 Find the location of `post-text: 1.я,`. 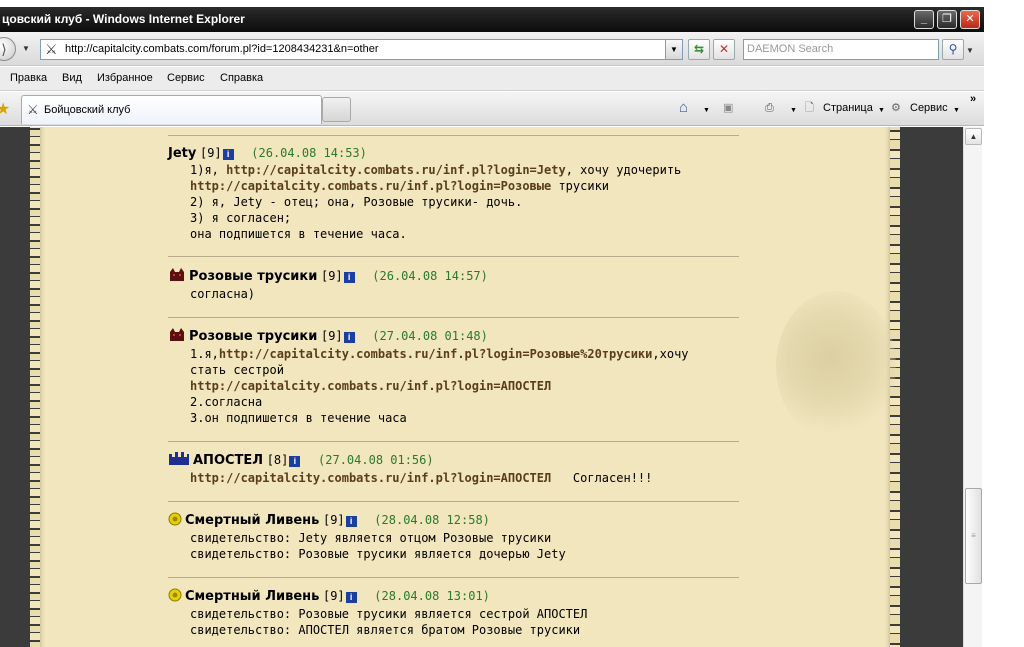

post-text: 1.я, is located at coordinates (204, 354).